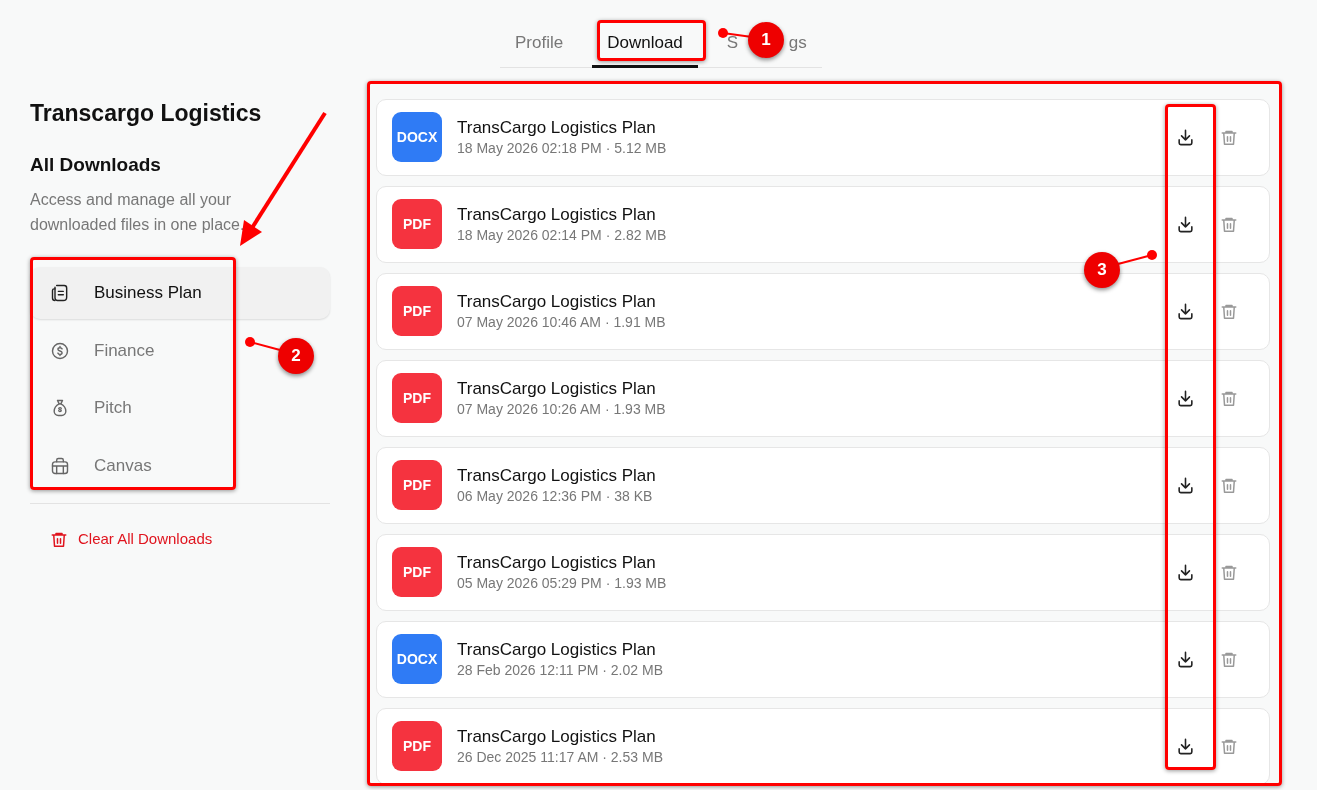 This screenshot has height=790, width=1317. What do you see at coordinates (60, 465) in the screenshot?
I see `briefcase-icon` at bounding box center [60, 465].